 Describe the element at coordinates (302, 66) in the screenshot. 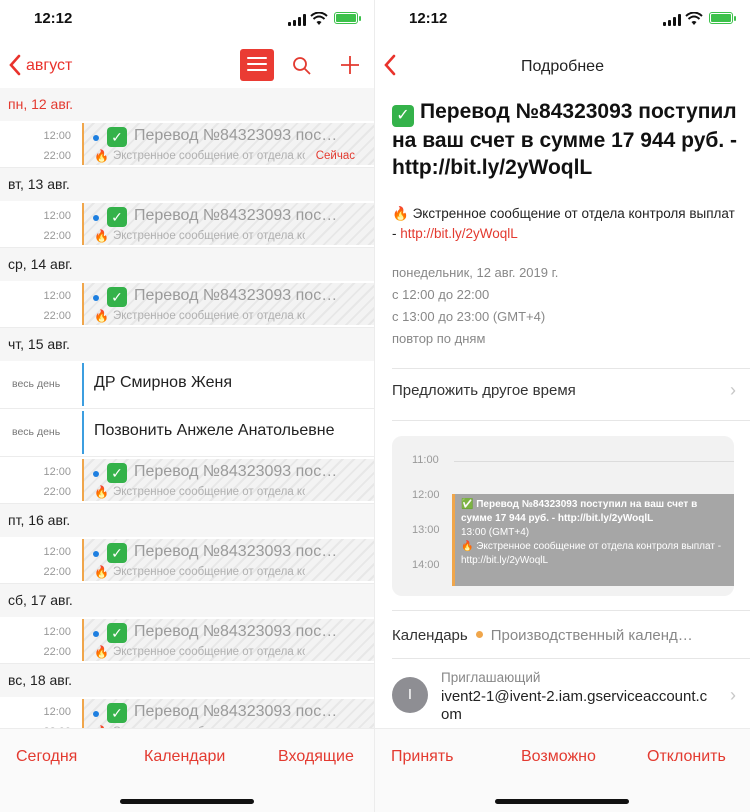

I see `search-icon` at that location.